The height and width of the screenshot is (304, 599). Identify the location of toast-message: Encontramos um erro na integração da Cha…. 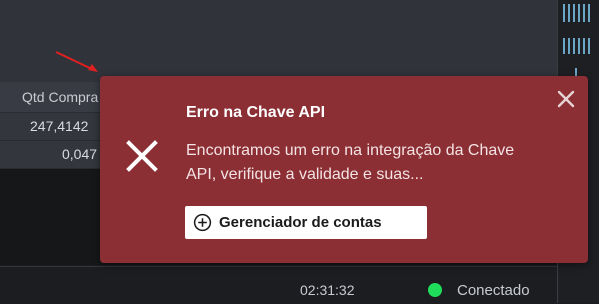
(350, 162).